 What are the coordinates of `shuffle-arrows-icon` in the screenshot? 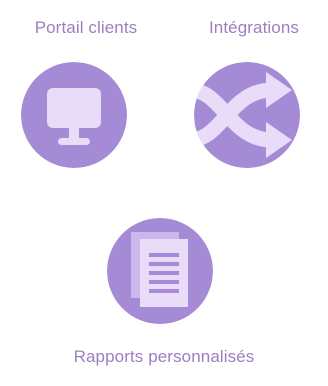 It's located at (247, 115).